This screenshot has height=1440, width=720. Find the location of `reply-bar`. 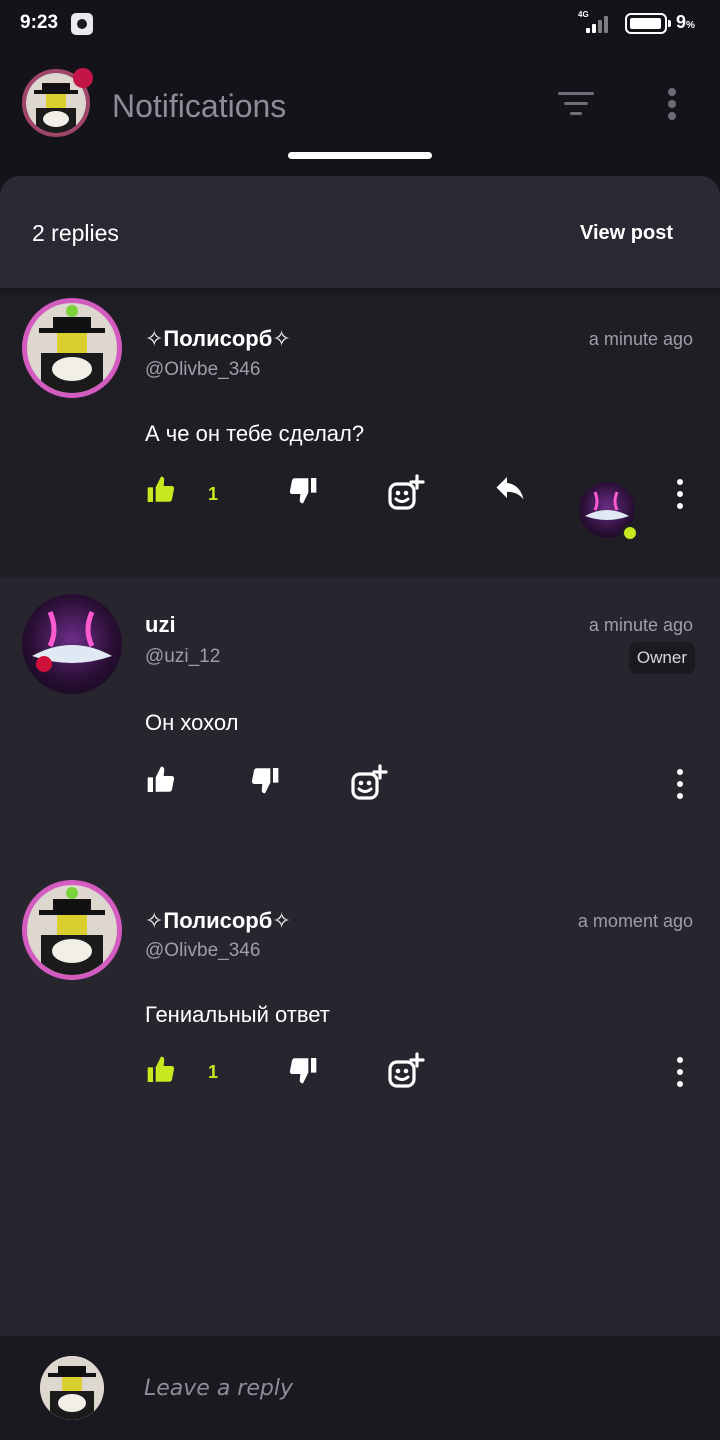

reply-bar is located at coordinates (360, 1388).